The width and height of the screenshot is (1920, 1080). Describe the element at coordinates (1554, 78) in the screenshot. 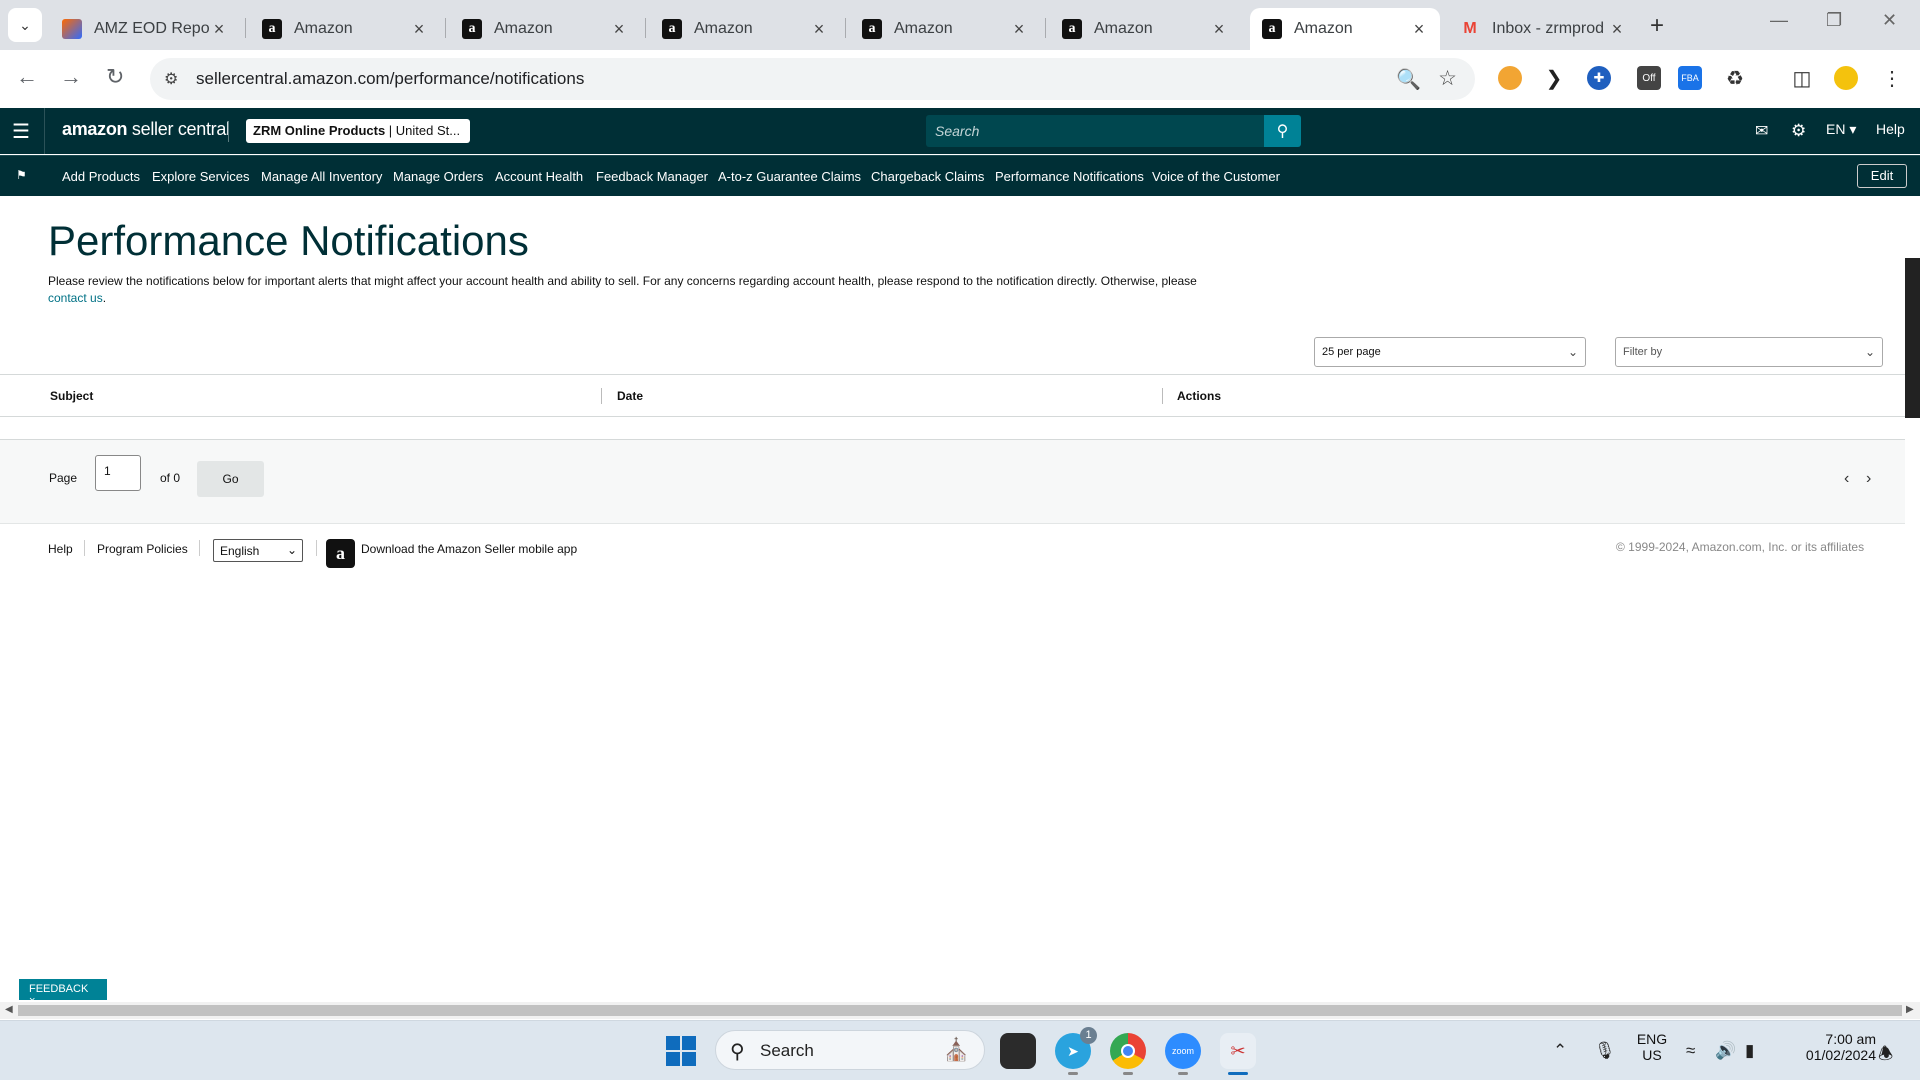

I see `extension-cursor-icon: ❯` at that location.